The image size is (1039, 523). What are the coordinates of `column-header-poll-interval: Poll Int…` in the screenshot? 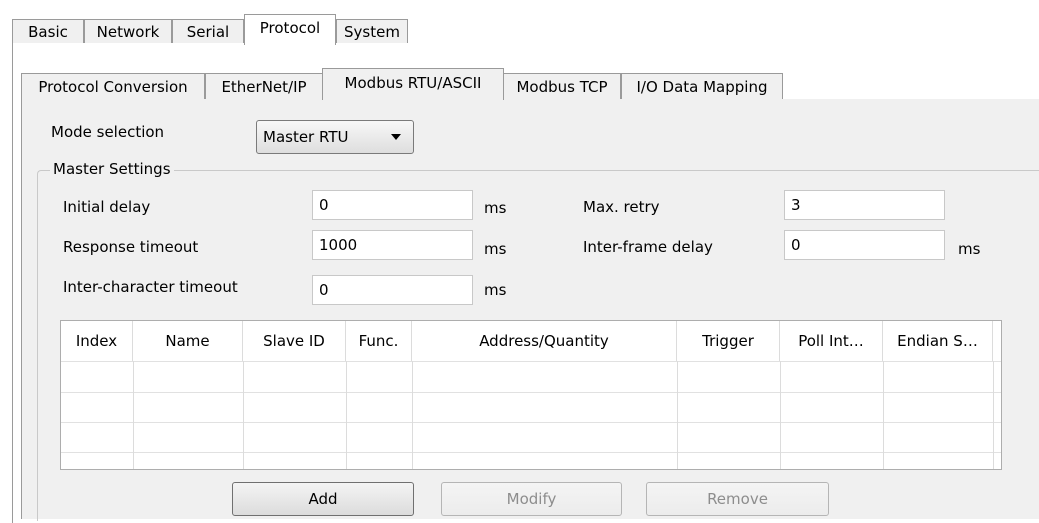 It's located at (831, 341).